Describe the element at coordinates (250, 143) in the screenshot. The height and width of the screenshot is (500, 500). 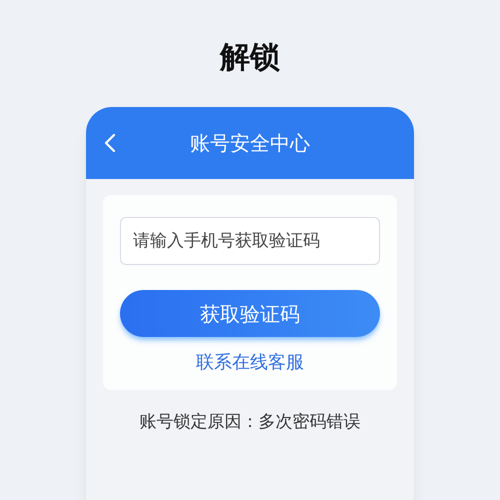
I see `header-title: 账号安全中心` at that location.